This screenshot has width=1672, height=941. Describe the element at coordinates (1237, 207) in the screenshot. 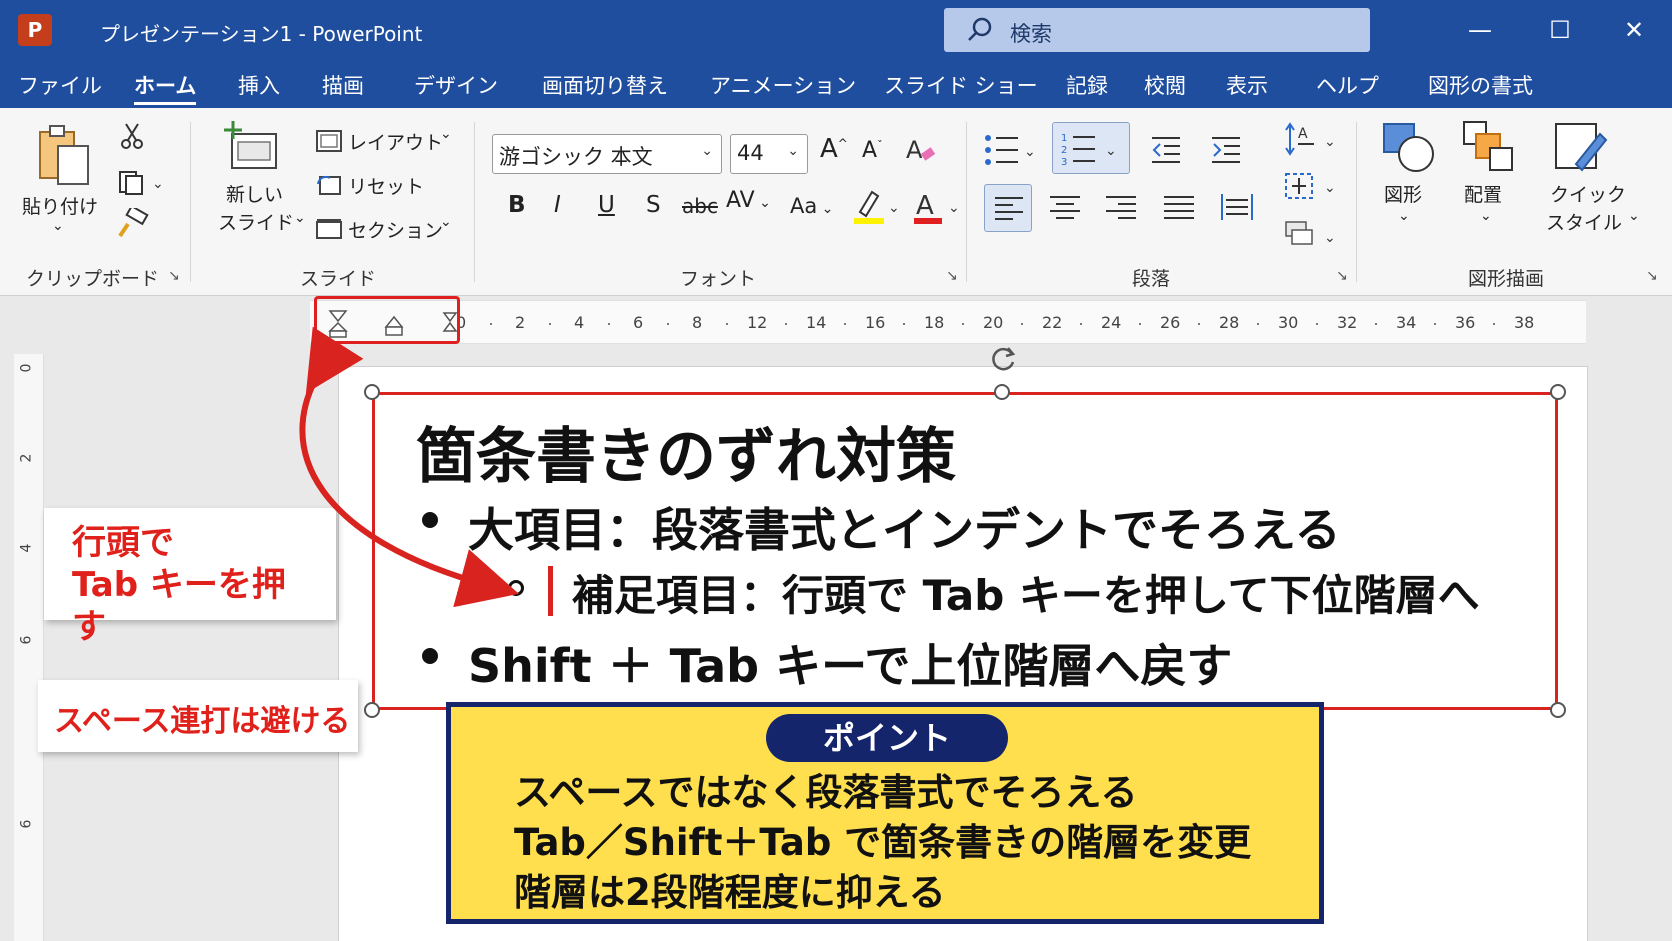

I see `columns-icon` at that location.